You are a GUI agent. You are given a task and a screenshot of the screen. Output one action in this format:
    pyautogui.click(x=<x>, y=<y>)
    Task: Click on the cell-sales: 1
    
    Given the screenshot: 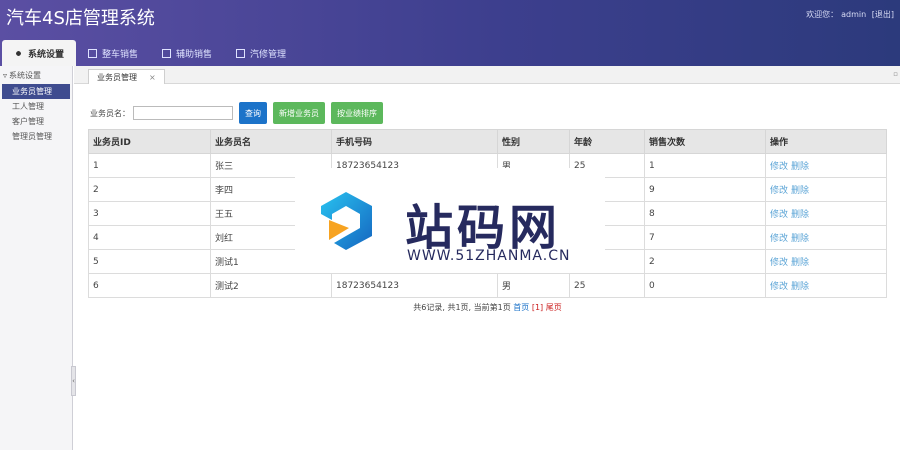 What is the action you would take?
    pyautogui.click(x=705, y=165)
    